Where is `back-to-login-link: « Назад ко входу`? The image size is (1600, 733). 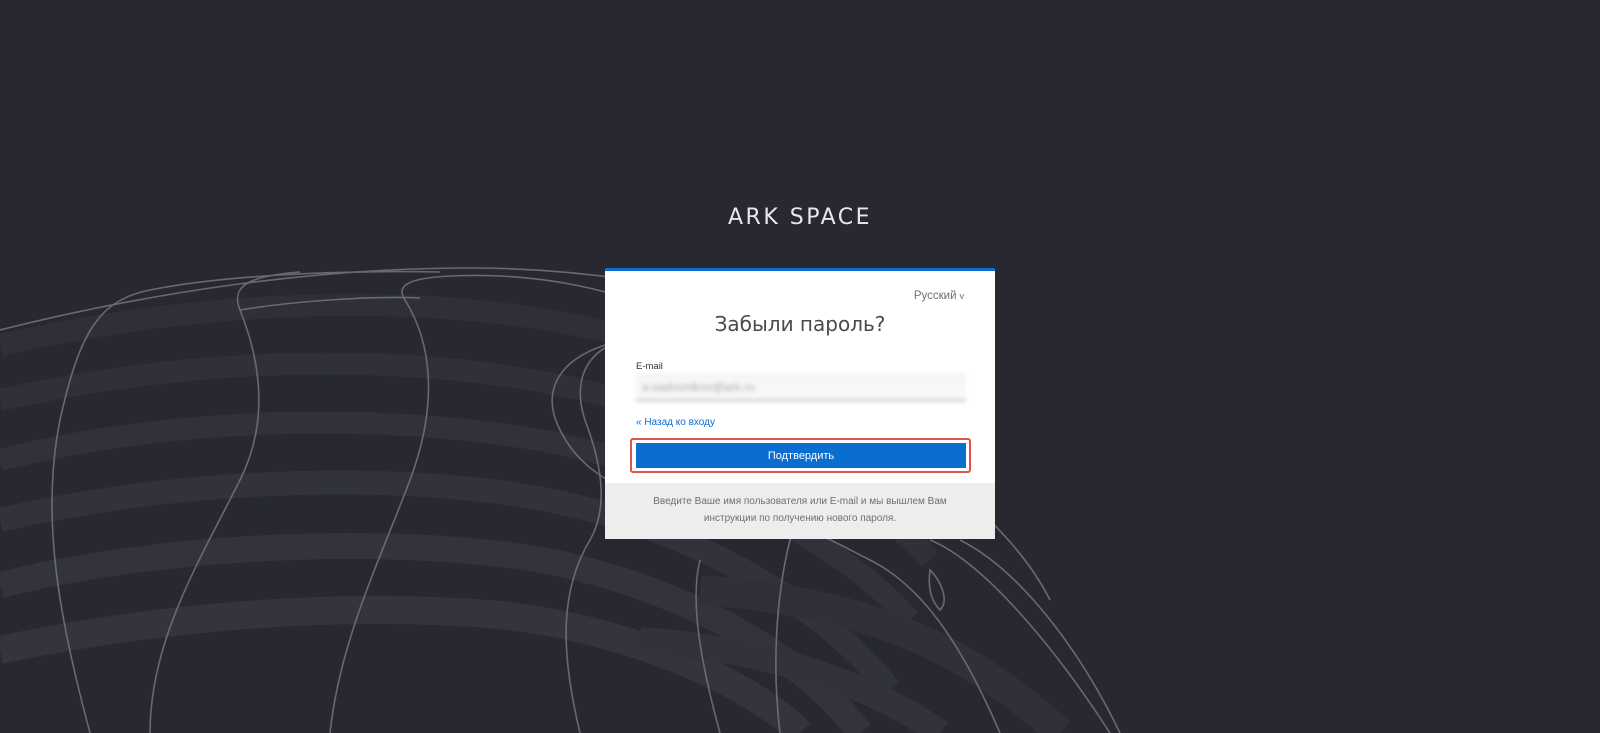 back-to-login-link: « Назад ко входу is located at coordinates (675, 422).